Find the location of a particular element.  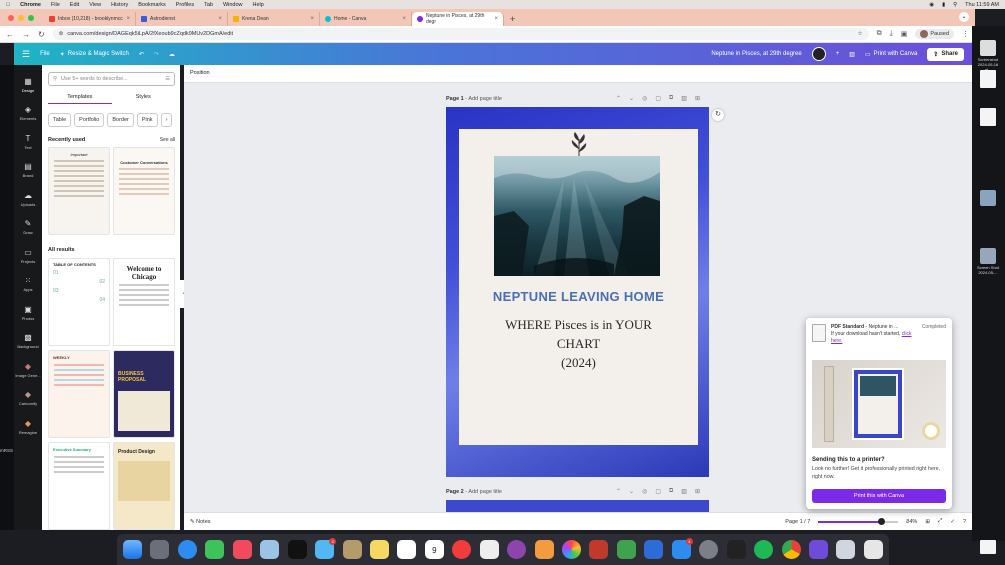

extensions-icon: ⧉ is located at coordinates (879, 34).